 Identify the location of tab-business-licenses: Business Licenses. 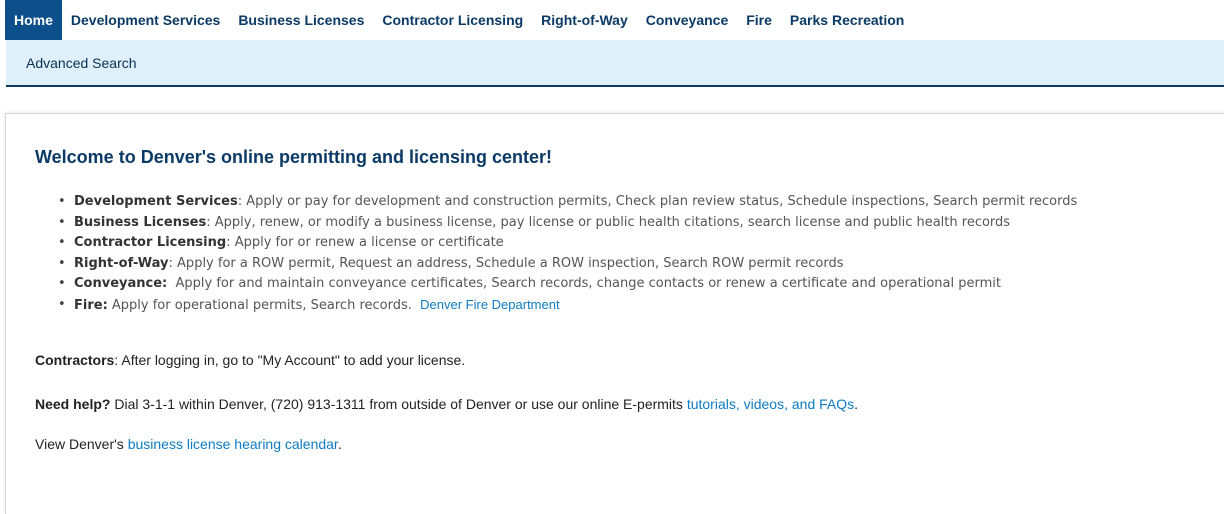
(301, 20).